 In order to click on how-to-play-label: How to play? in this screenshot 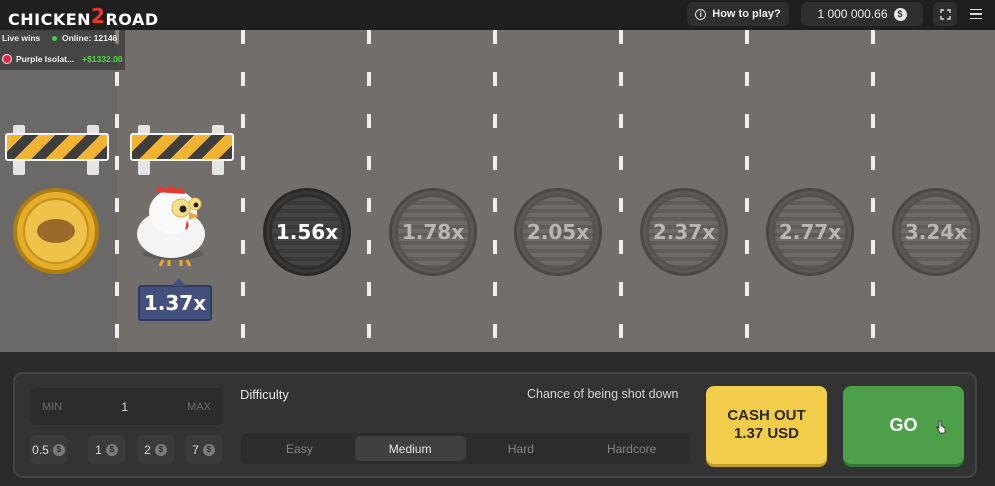, I will do `click(746, 14)`.